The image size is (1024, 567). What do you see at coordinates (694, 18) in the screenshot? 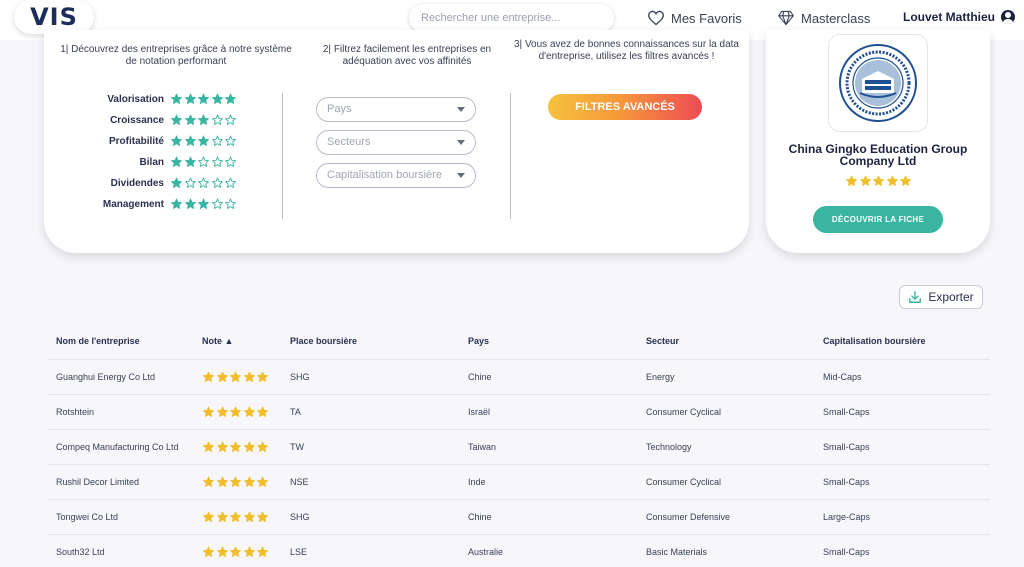
I see `nav-favorites: Mes Favoris` at bounding box center [694, 18].